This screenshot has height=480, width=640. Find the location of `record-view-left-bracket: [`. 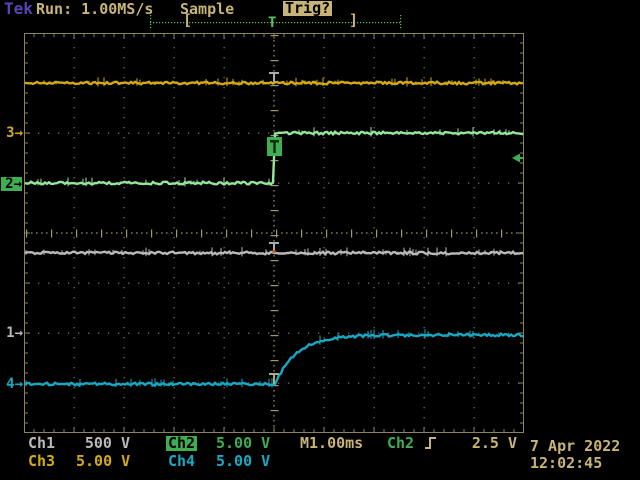

record-view-left-bracket: [ is located at coordinates (188, 20).